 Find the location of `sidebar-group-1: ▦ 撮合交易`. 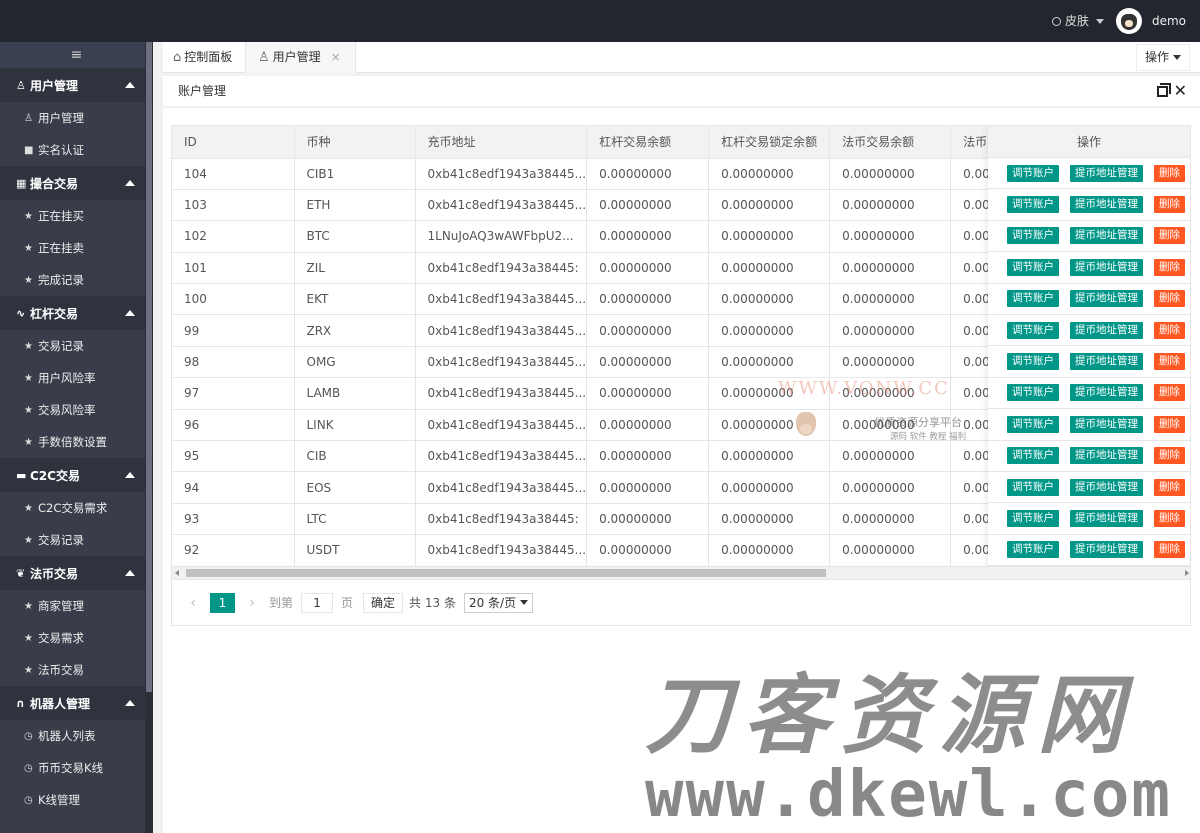

sidebar-group-1: ▦ 撮合交易 is located at coordinates (76, 183).